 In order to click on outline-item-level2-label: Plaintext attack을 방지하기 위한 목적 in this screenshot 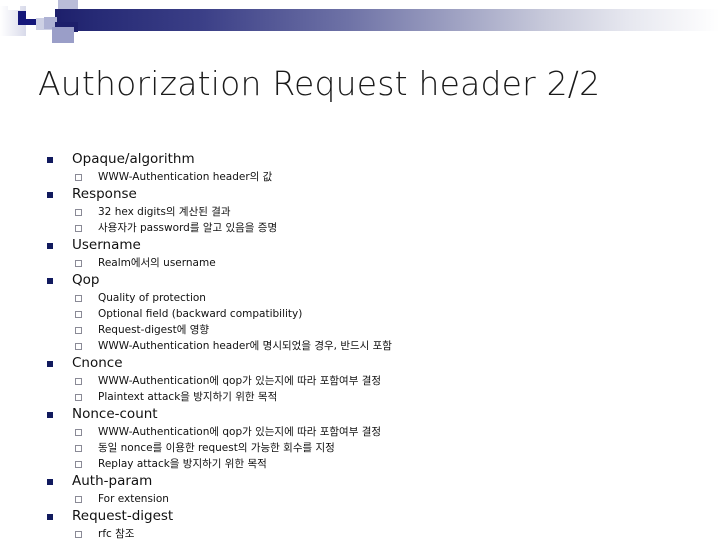, I will do `click(188, 397)`.